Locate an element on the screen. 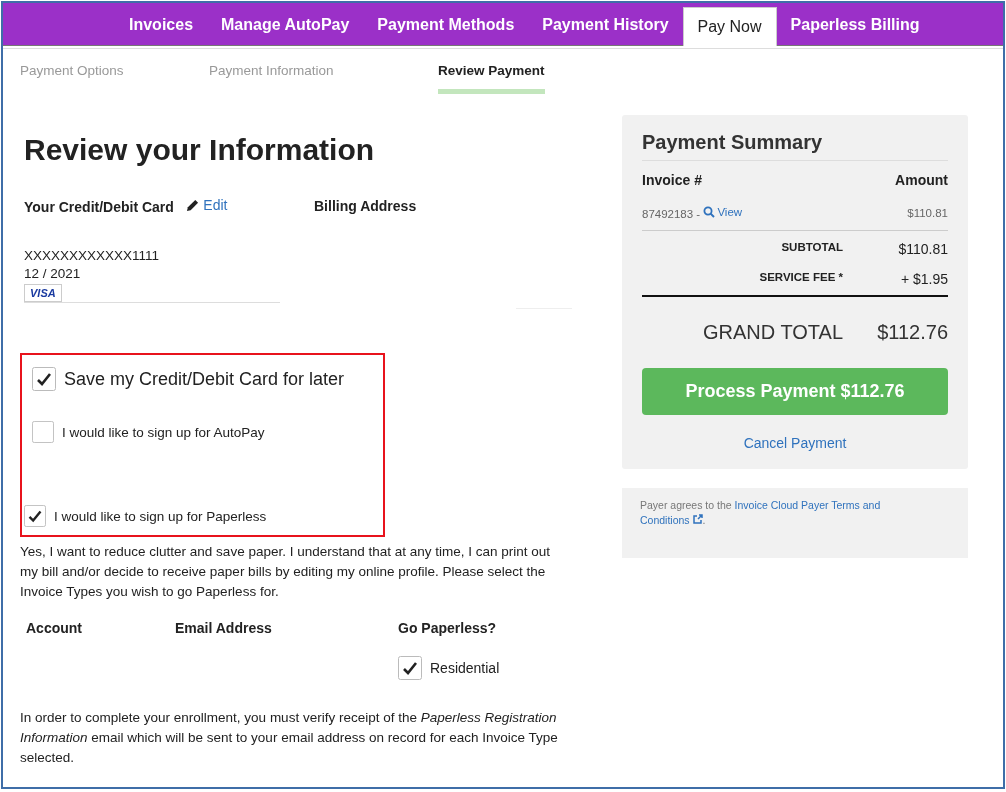  terms-link: Conditions is located at coordinates (665, 520).